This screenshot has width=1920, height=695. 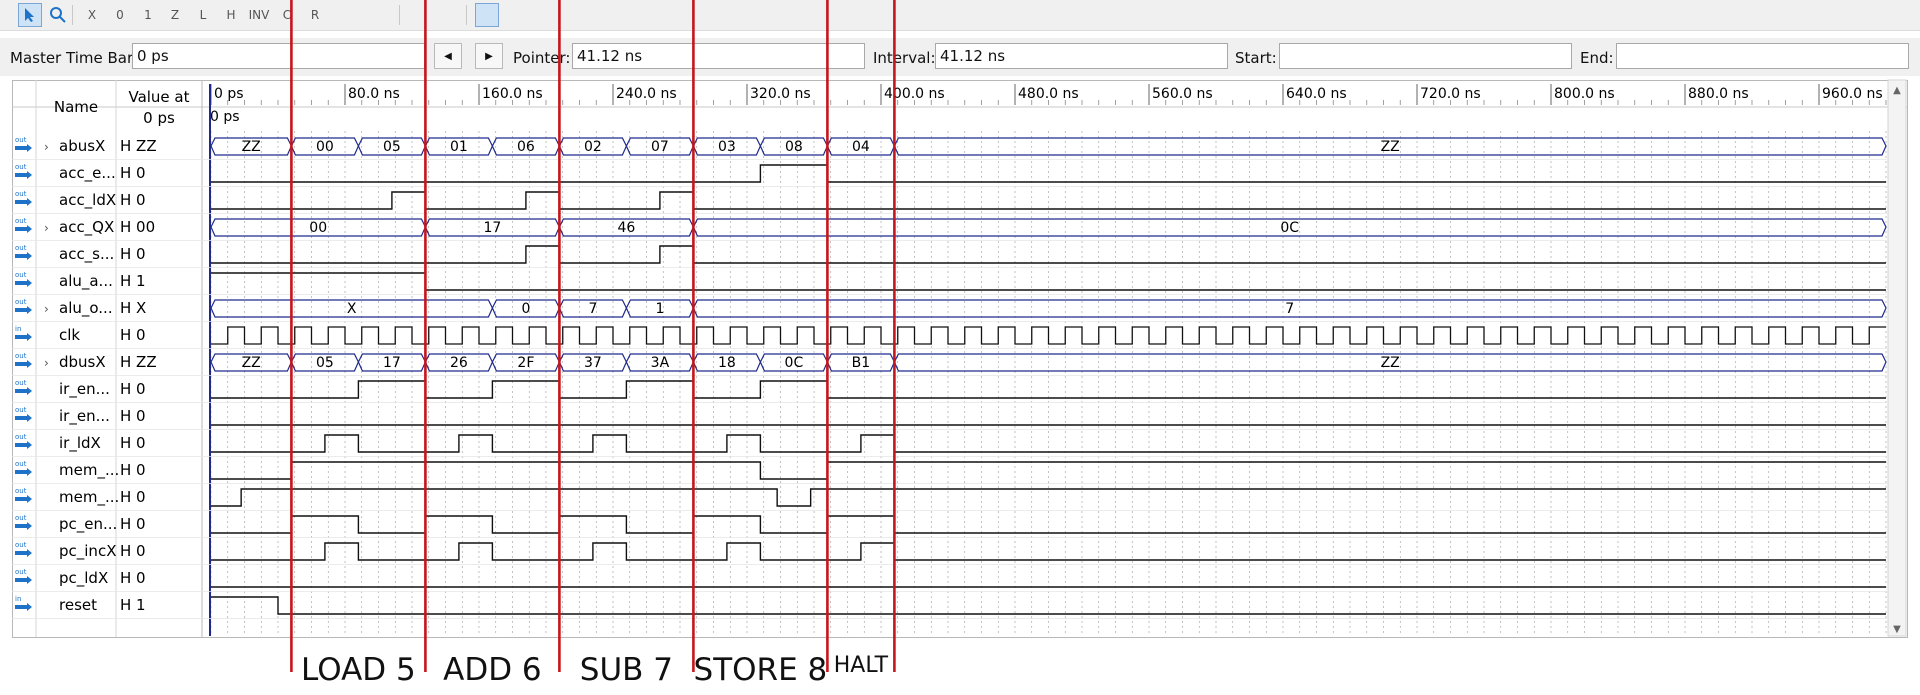 What do you see at coordinates (138, 146) in the screenshot?
I see `signal-value: H ZZ` at bounding box center [138, 146].